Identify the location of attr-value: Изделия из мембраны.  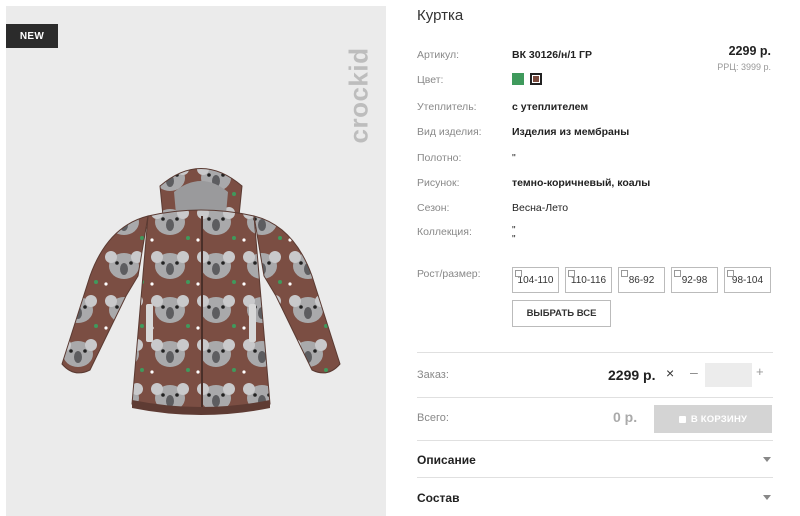
(571, 132).